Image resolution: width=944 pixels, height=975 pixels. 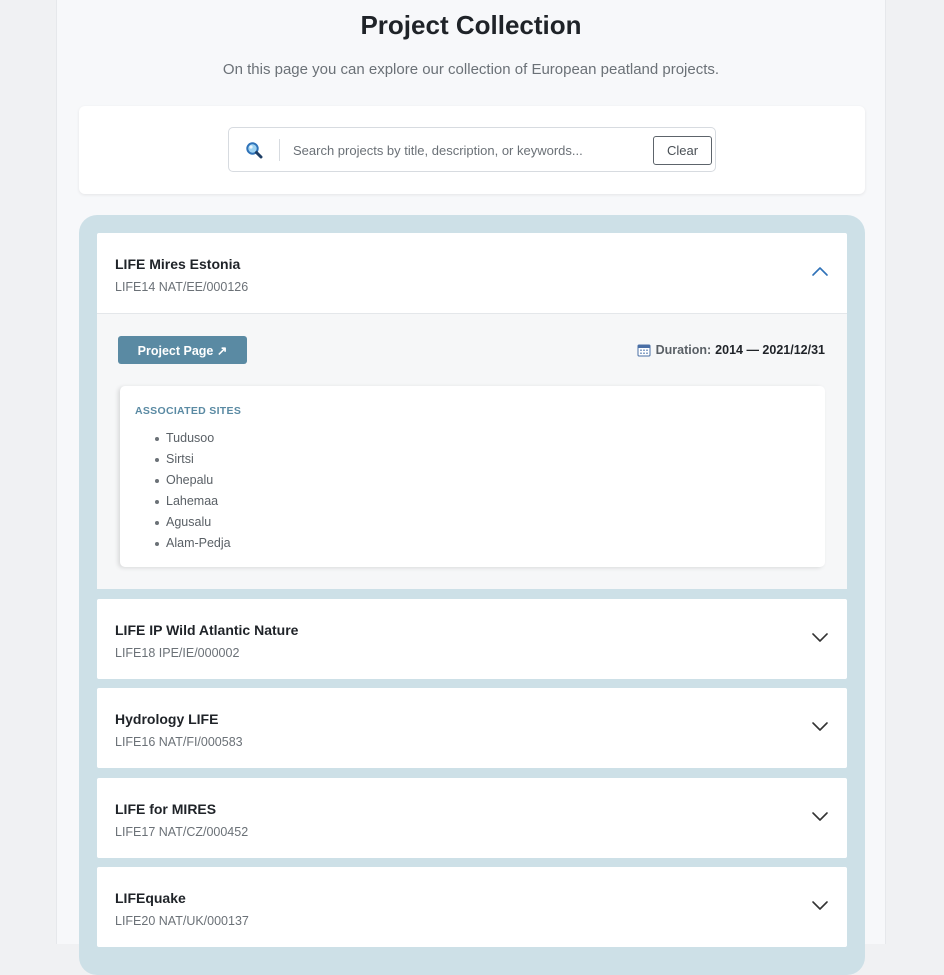 I want to click on search-card: Clear, so click(x=472, y=150).